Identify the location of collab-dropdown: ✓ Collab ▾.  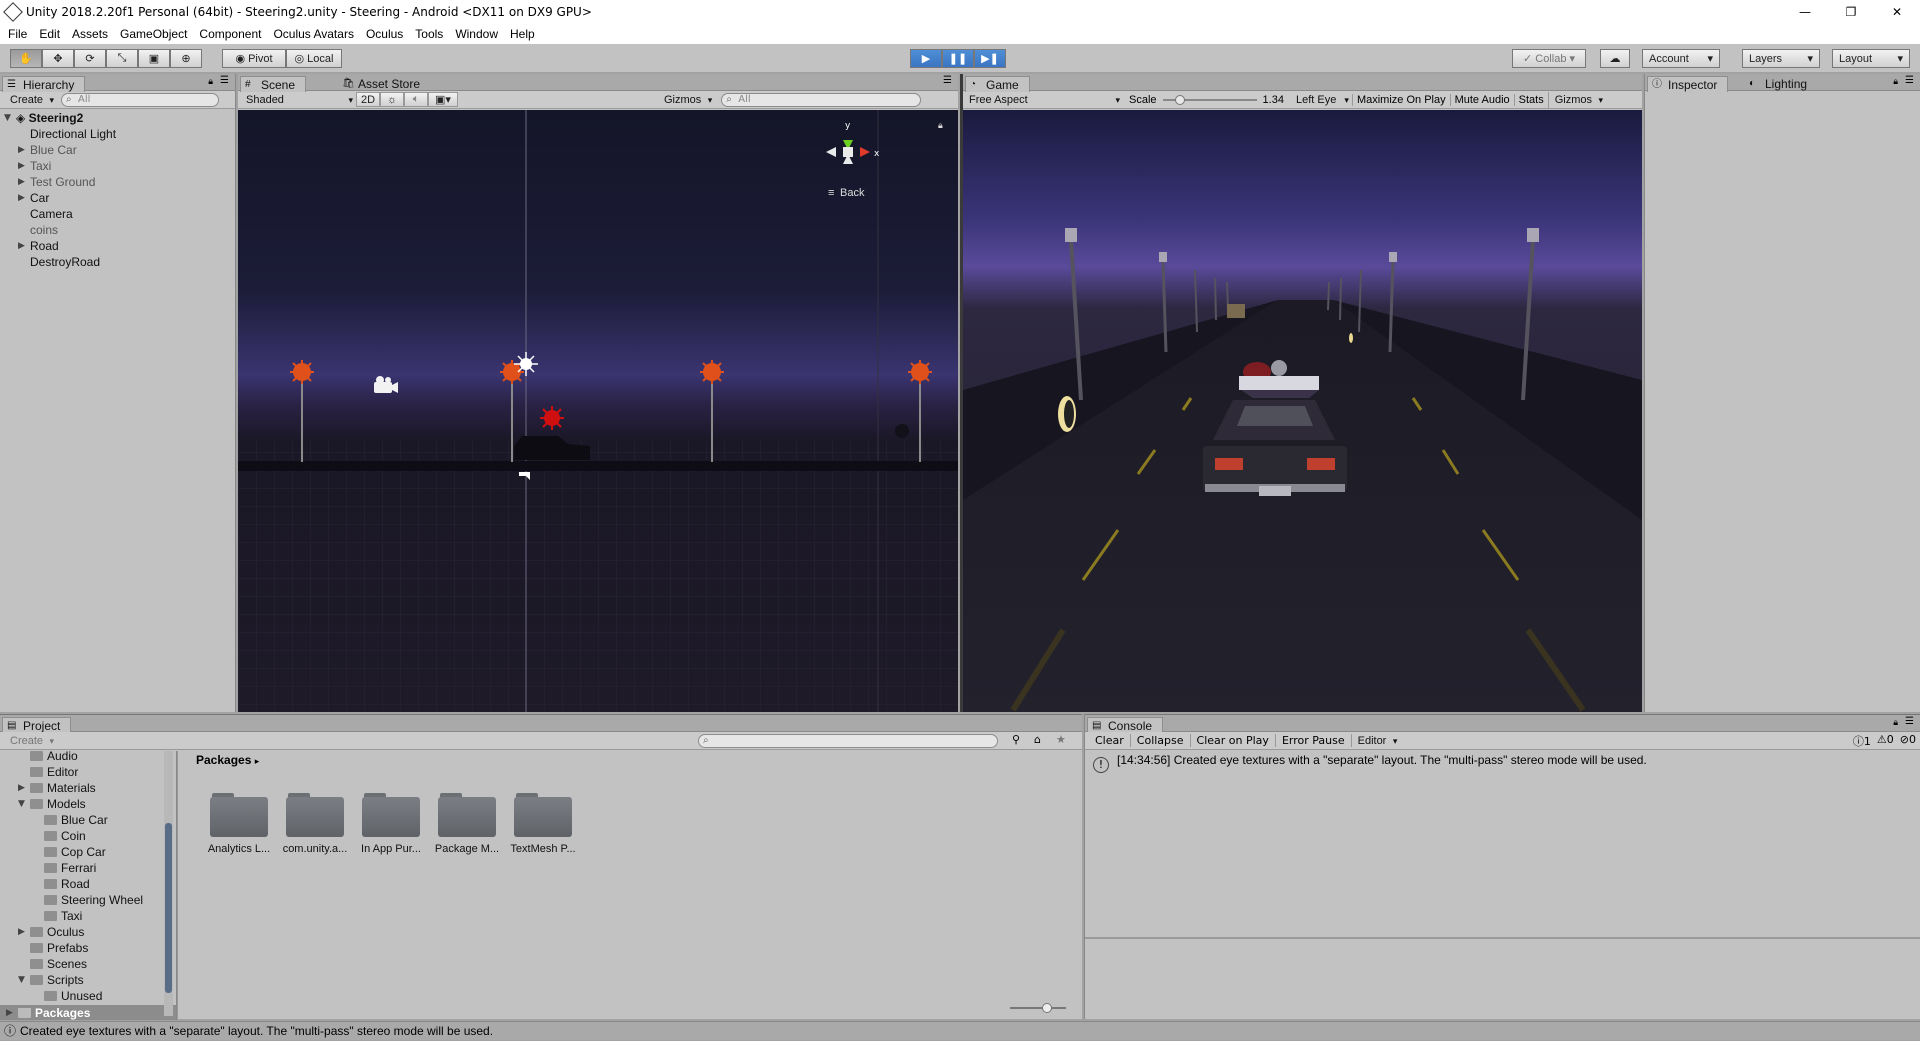
(1549, 58).